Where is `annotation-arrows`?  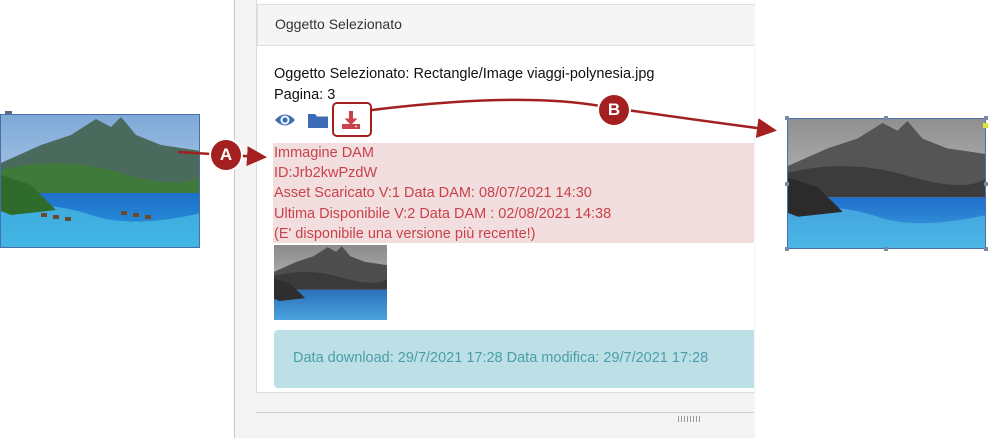 annotation-arrows is located at coordinates (477, 132).